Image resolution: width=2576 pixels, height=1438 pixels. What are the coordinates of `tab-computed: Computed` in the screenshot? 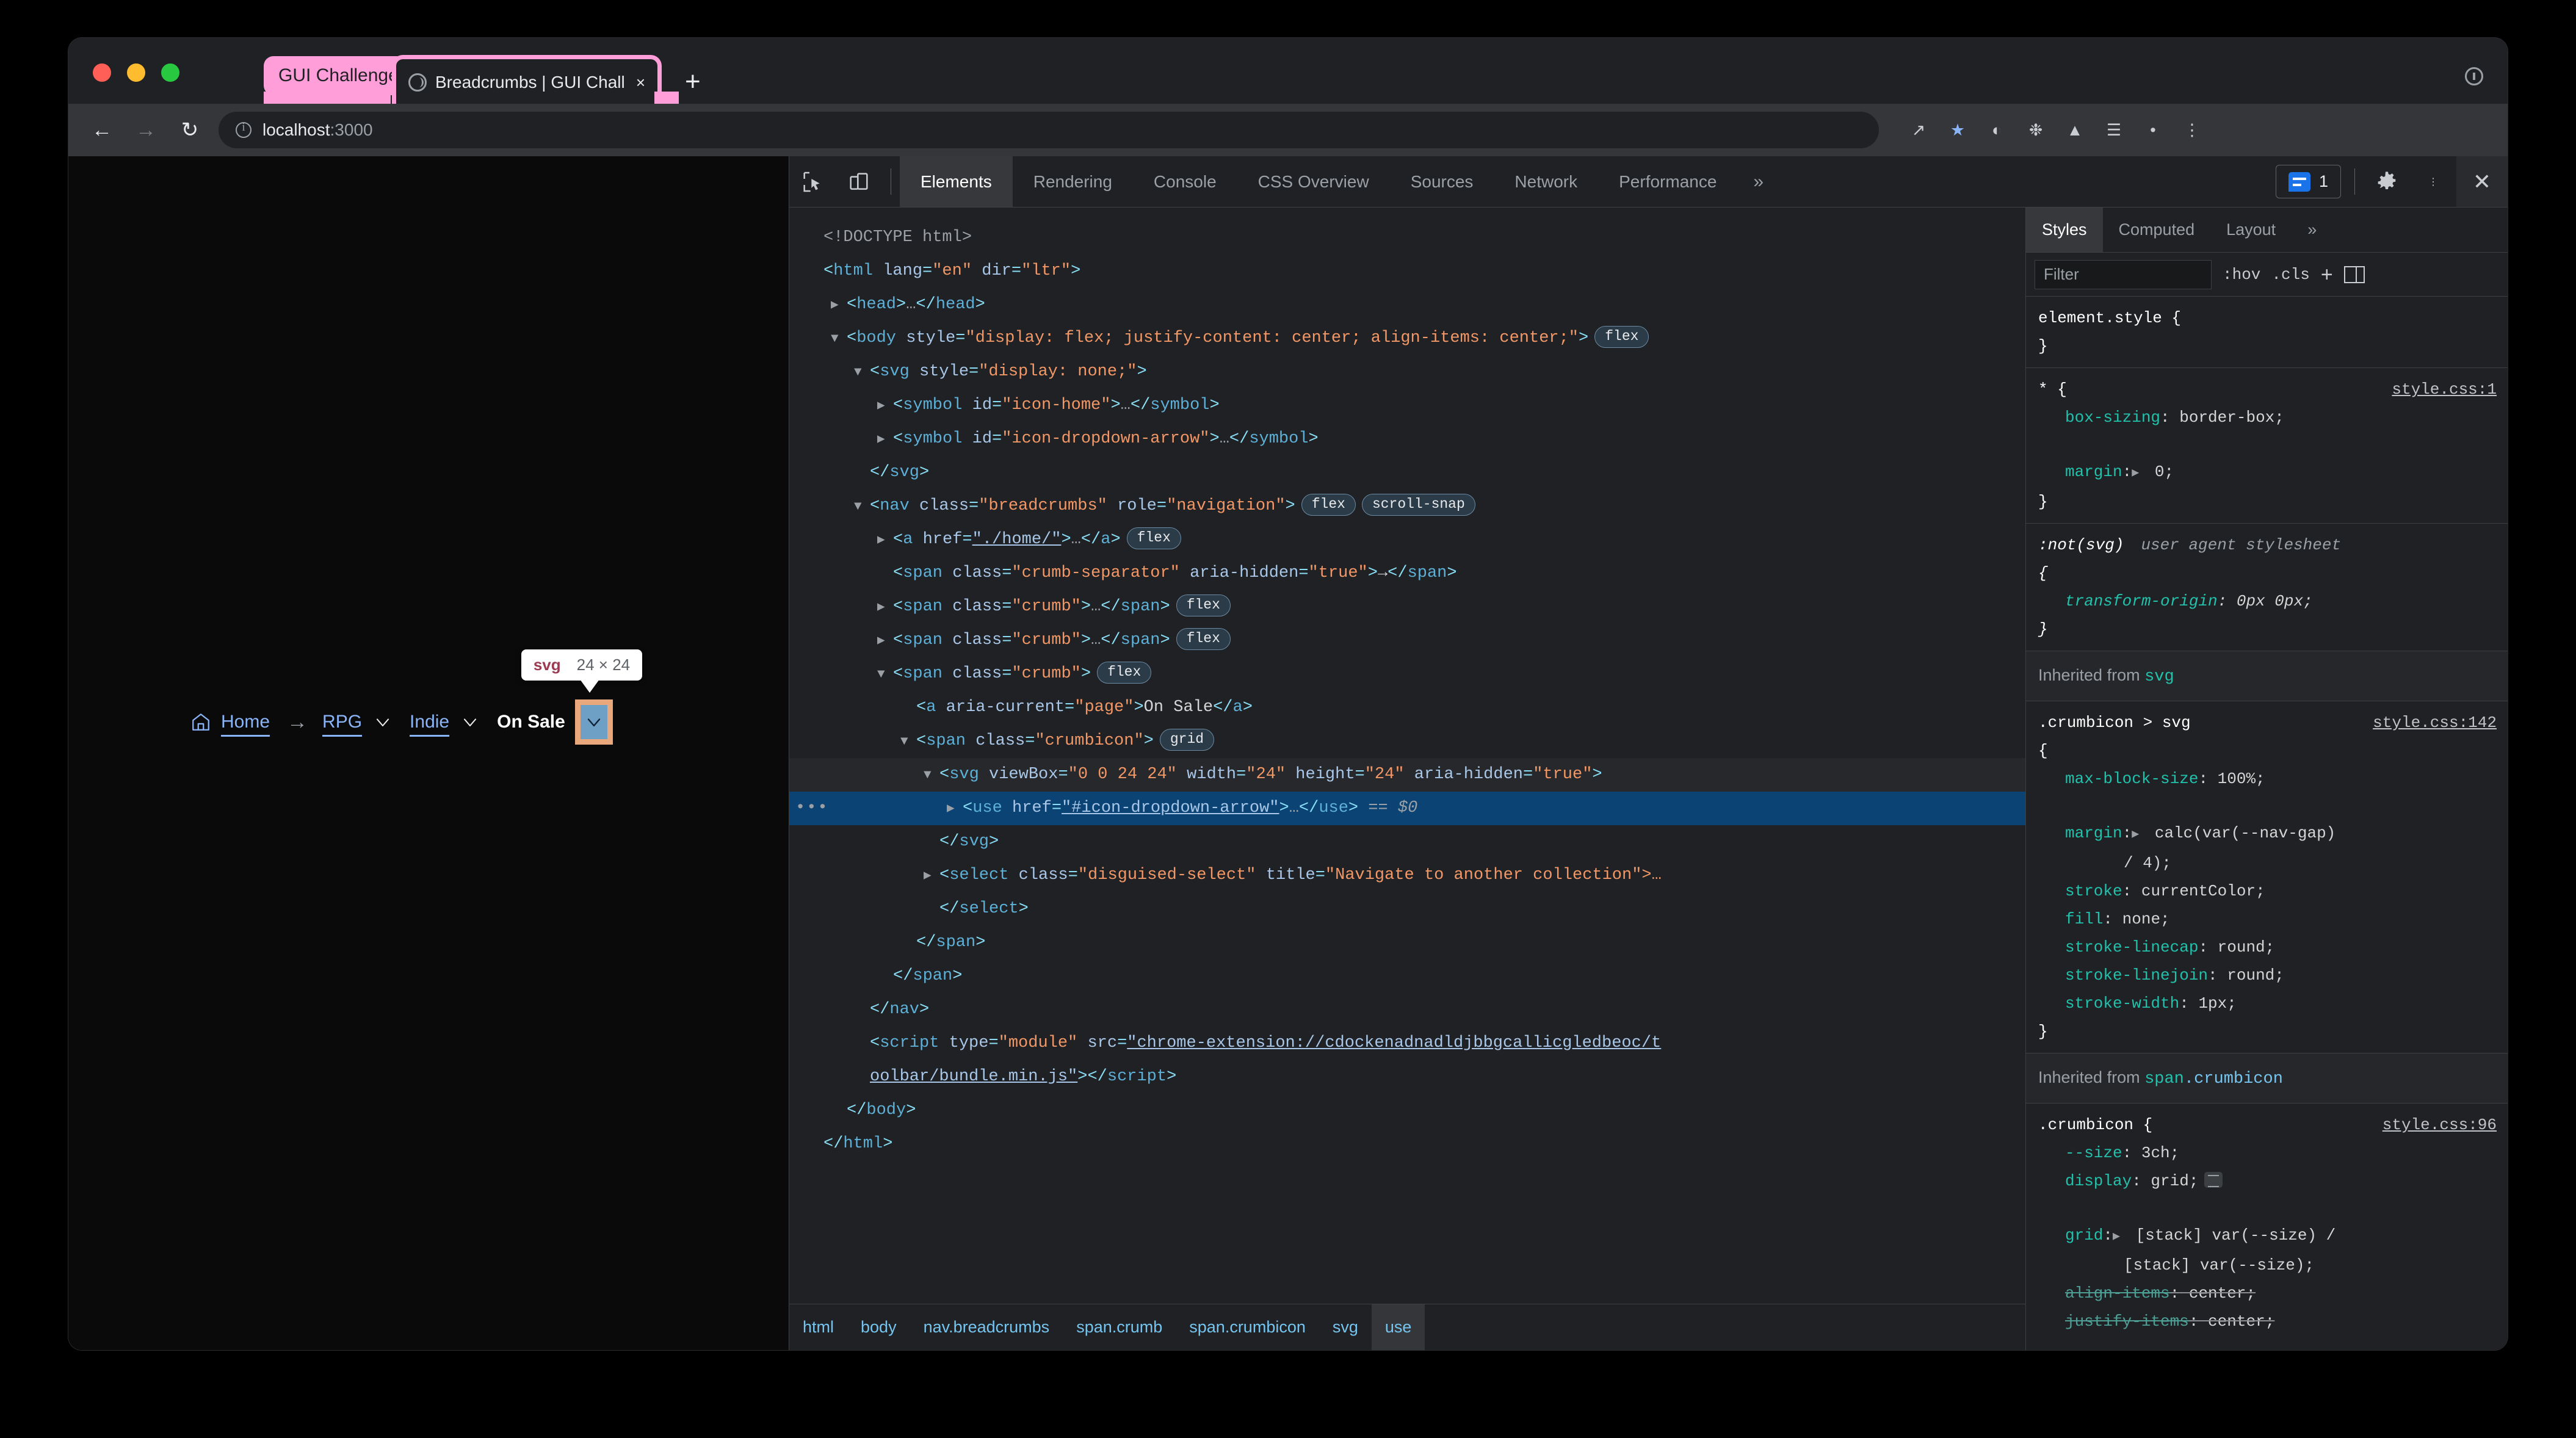 It's located at (2157, 230).